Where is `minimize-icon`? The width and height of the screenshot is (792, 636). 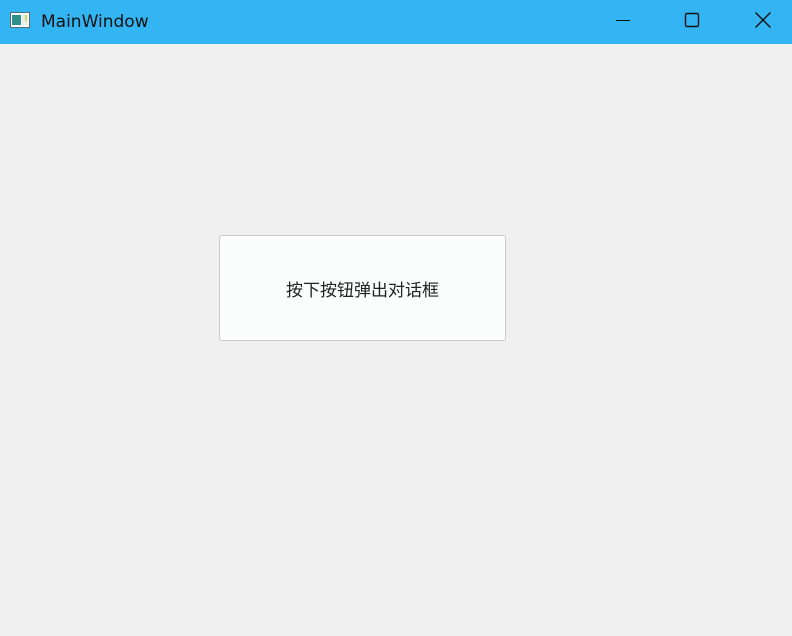 minimize-icon is located at coordinates (623, 22).